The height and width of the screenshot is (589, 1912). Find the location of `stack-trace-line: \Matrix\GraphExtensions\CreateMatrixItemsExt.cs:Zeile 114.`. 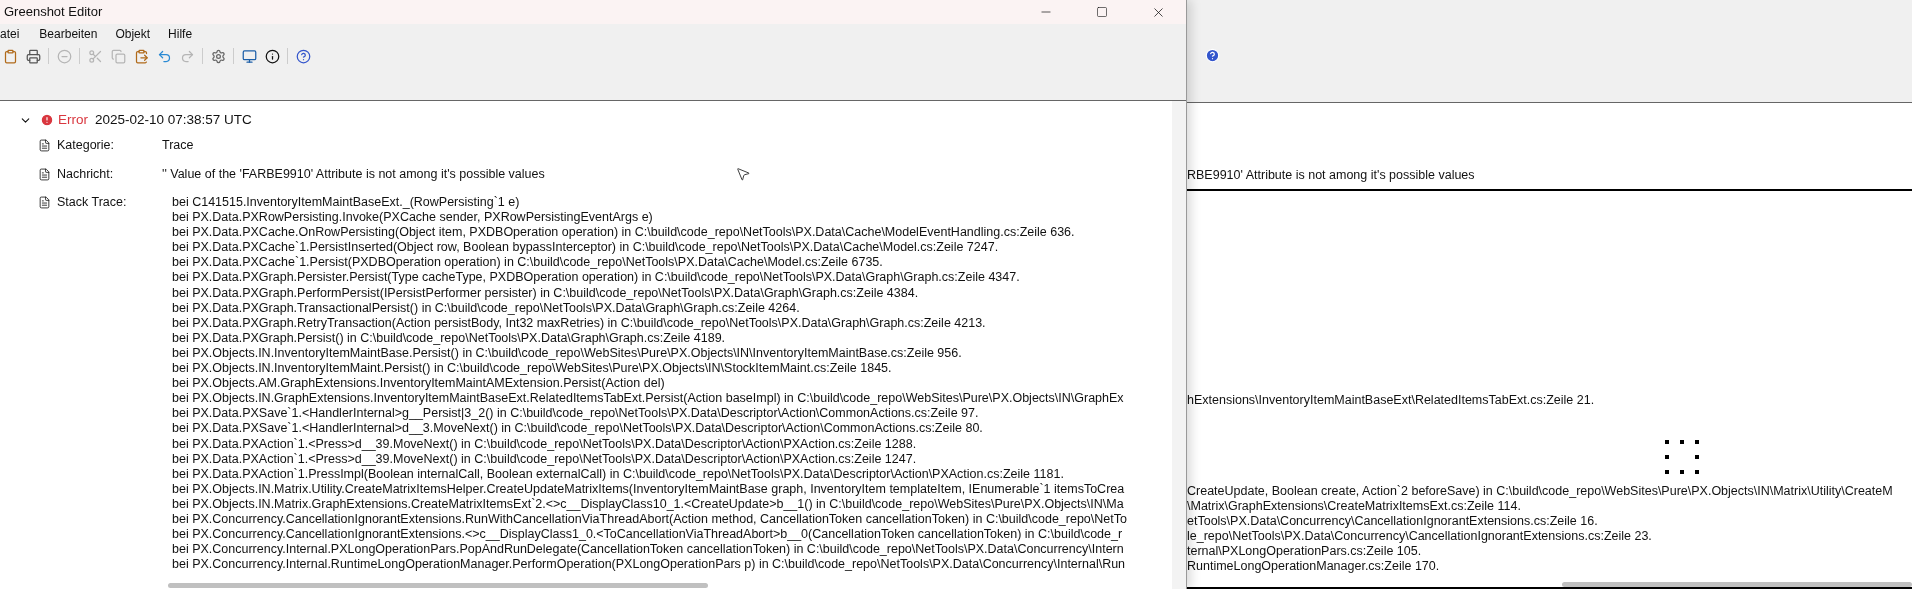

stack-trace-line: \Matrix\GraphExtensions\CreateMatrixItemsExt.cs:Zeile 114. is located at coordinates (1354, 505).